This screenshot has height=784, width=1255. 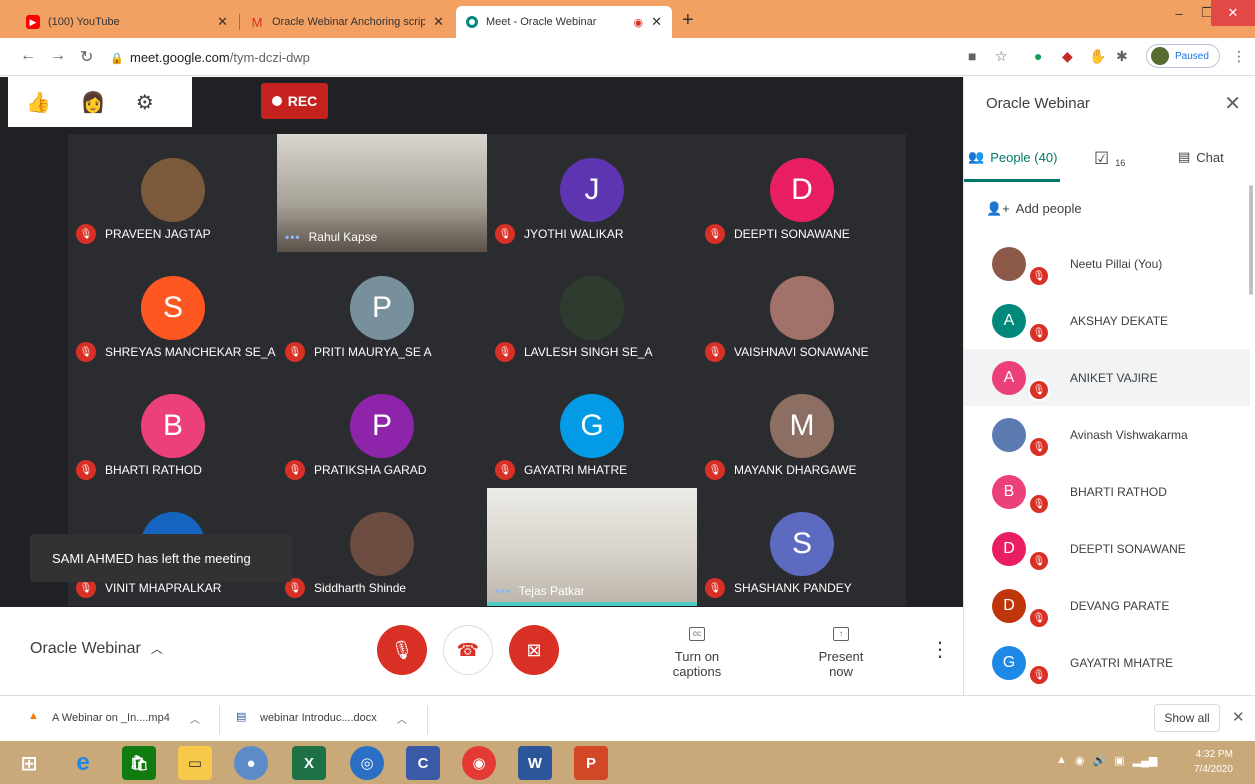 What do you see at coordinates (1034, 209) in the screenshot?
I see `add-people-button: 👤+ Add people` at bounding box center [1034, 209].